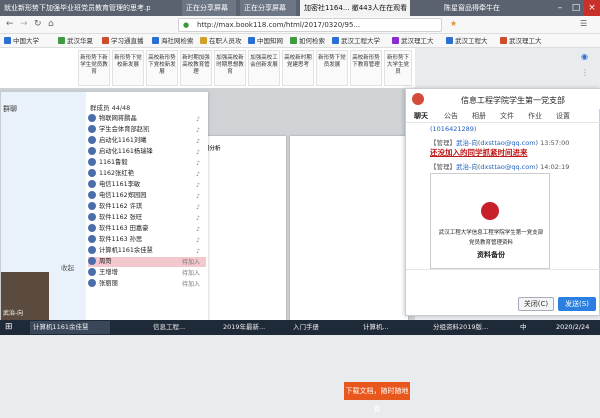 The height and width of the screenshot is (418, 600). Describe the element at coordinates (298, 68) in the screenshot. I see `related-doc-thumb: 高校新时期党建思考` at that location.